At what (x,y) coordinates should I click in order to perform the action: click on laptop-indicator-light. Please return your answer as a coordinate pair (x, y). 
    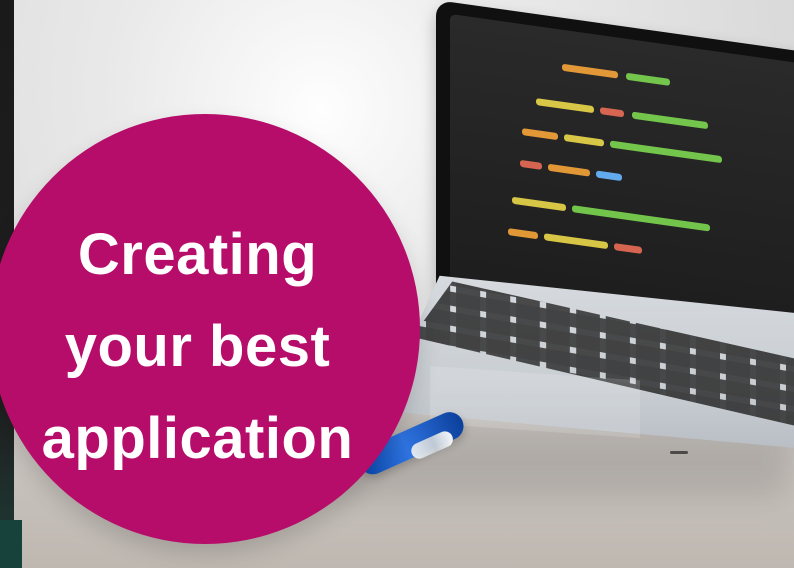
    Looking at the image, I should click on (679, 452).